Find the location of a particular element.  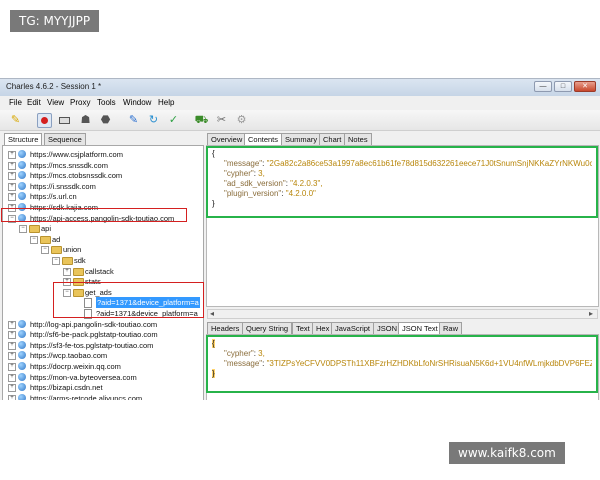

menu-window: Window is located at coordinates (137, 102).